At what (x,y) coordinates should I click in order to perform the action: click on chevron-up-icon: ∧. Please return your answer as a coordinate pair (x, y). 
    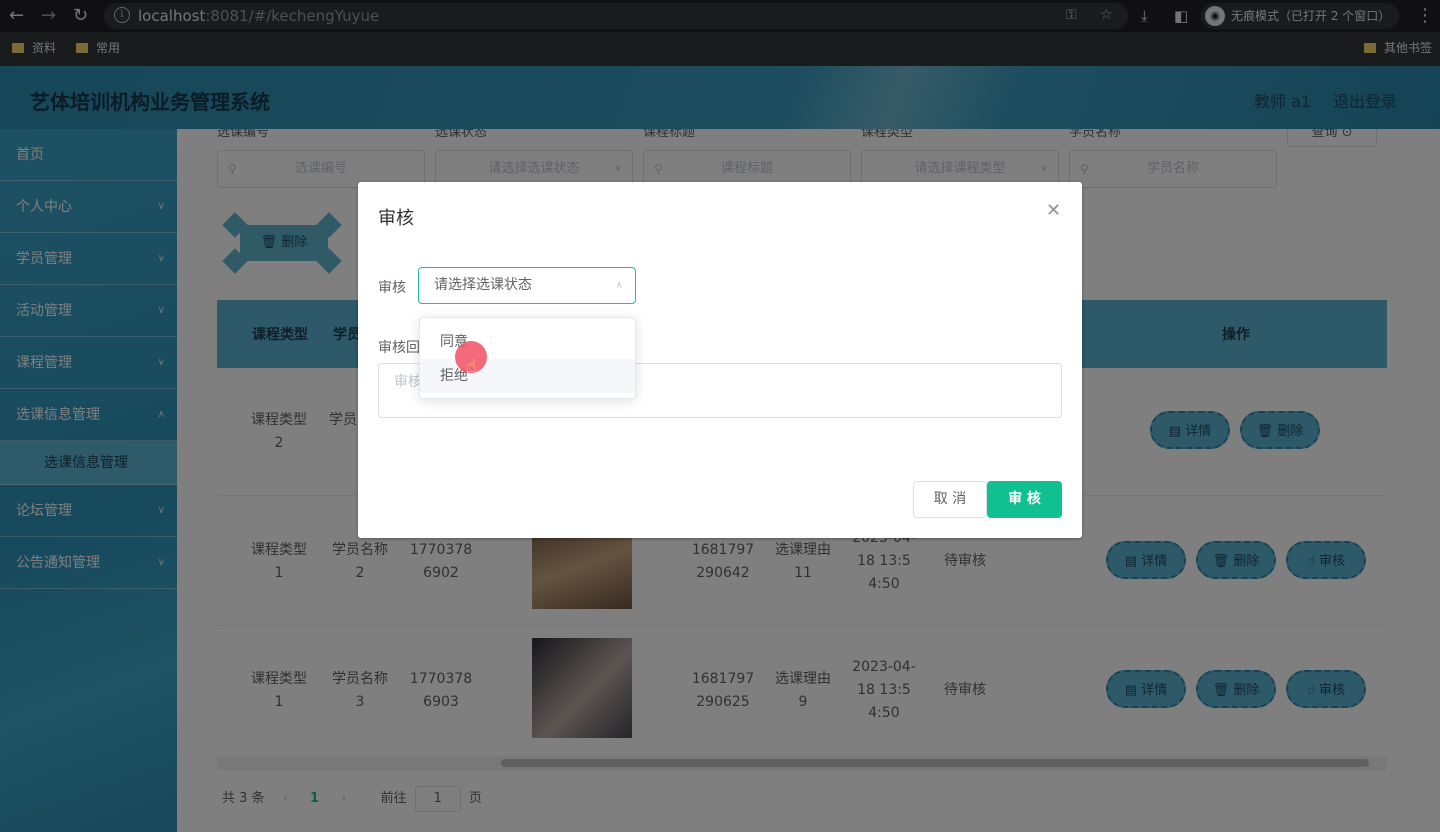
    Looking at the image, I should click on (619, 285).